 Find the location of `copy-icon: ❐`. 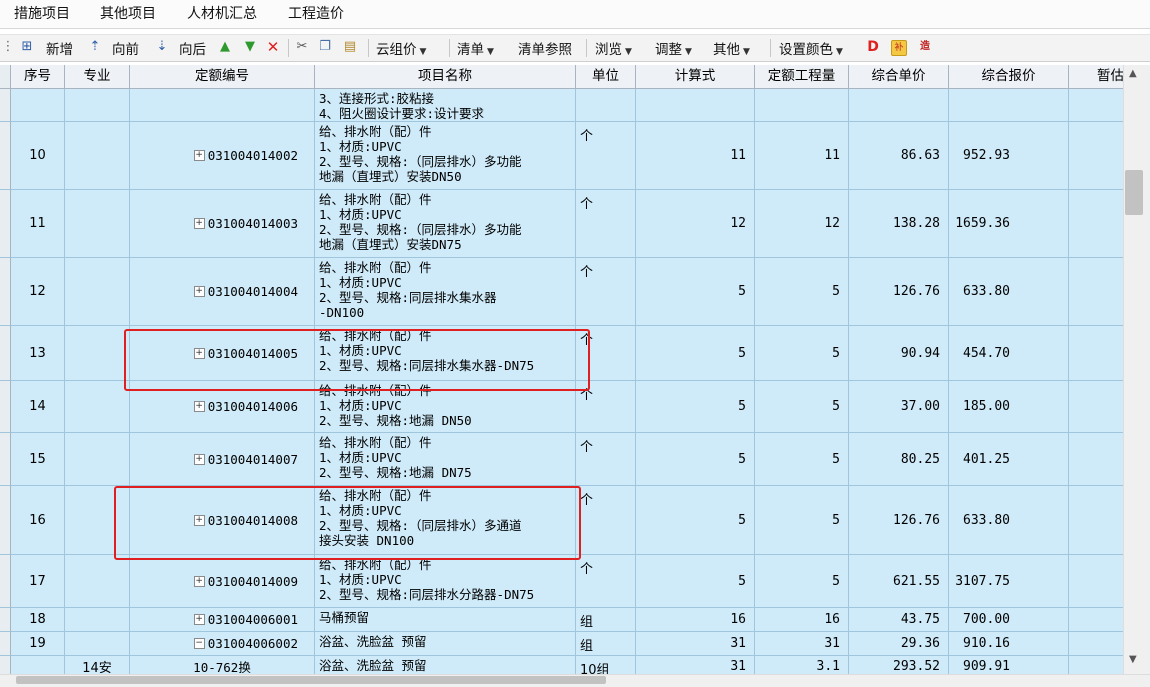

copy-icon: ❐ is located at coordinates (325, 47).